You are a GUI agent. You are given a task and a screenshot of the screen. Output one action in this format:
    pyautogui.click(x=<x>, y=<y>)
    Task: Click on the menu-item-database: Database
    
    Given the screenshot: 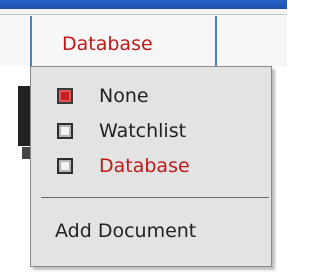 What is the action you would take?
    pyautogui.click(x=155, y=166)
    